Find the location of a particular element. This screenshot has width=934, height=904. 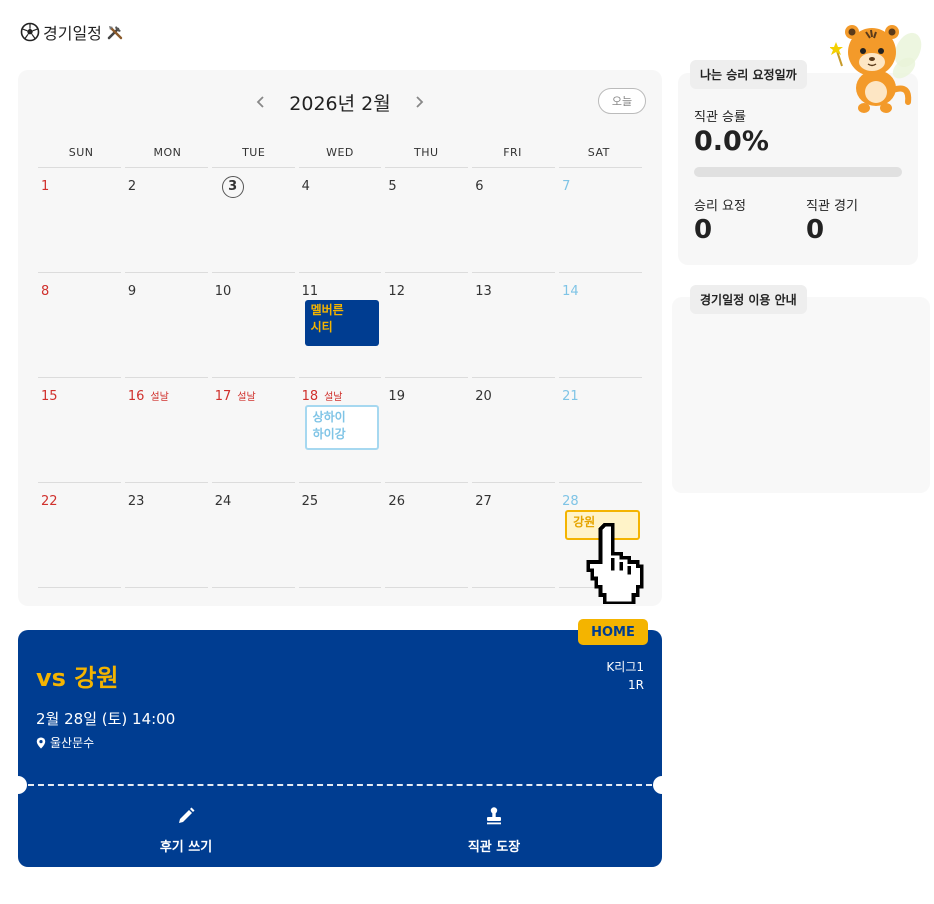

day-number: 20 is located at coordinates (483, 396).